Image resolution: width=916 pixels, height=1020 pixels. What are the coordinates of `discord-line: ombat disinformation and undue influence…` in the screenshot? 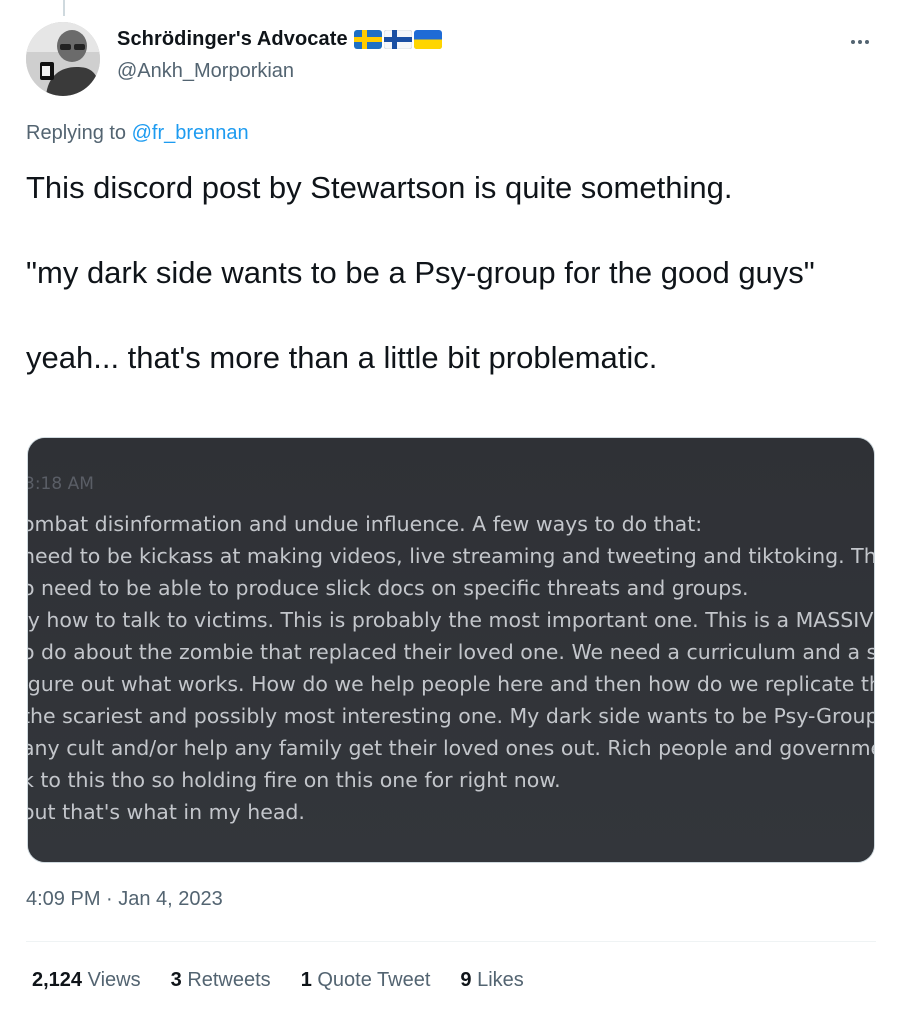 It's located at (365, 524).